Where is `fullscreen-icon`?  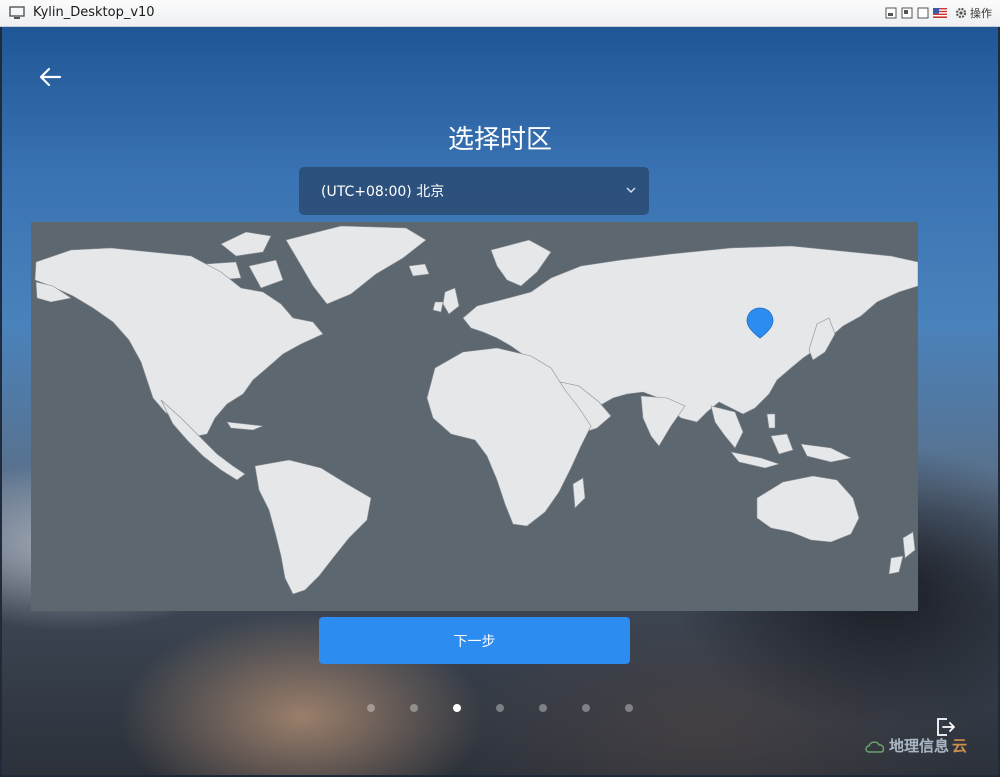
fullscreen-icon is located at coordinates (891, 13).